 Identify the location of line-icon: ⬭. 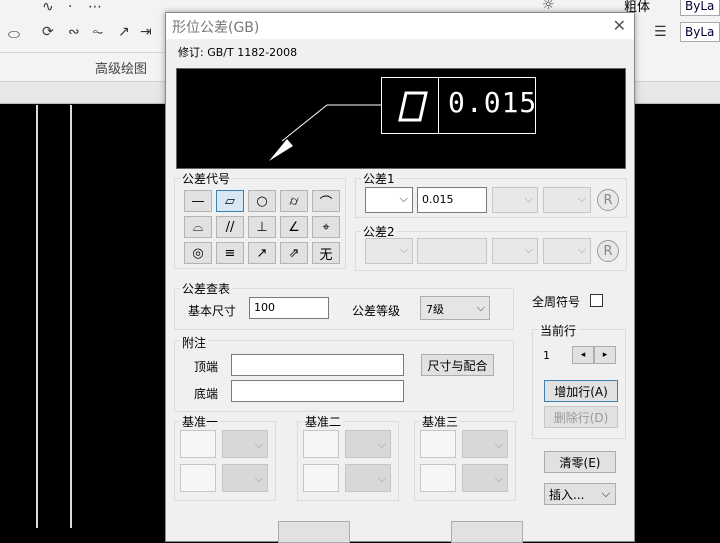
(14, 35).